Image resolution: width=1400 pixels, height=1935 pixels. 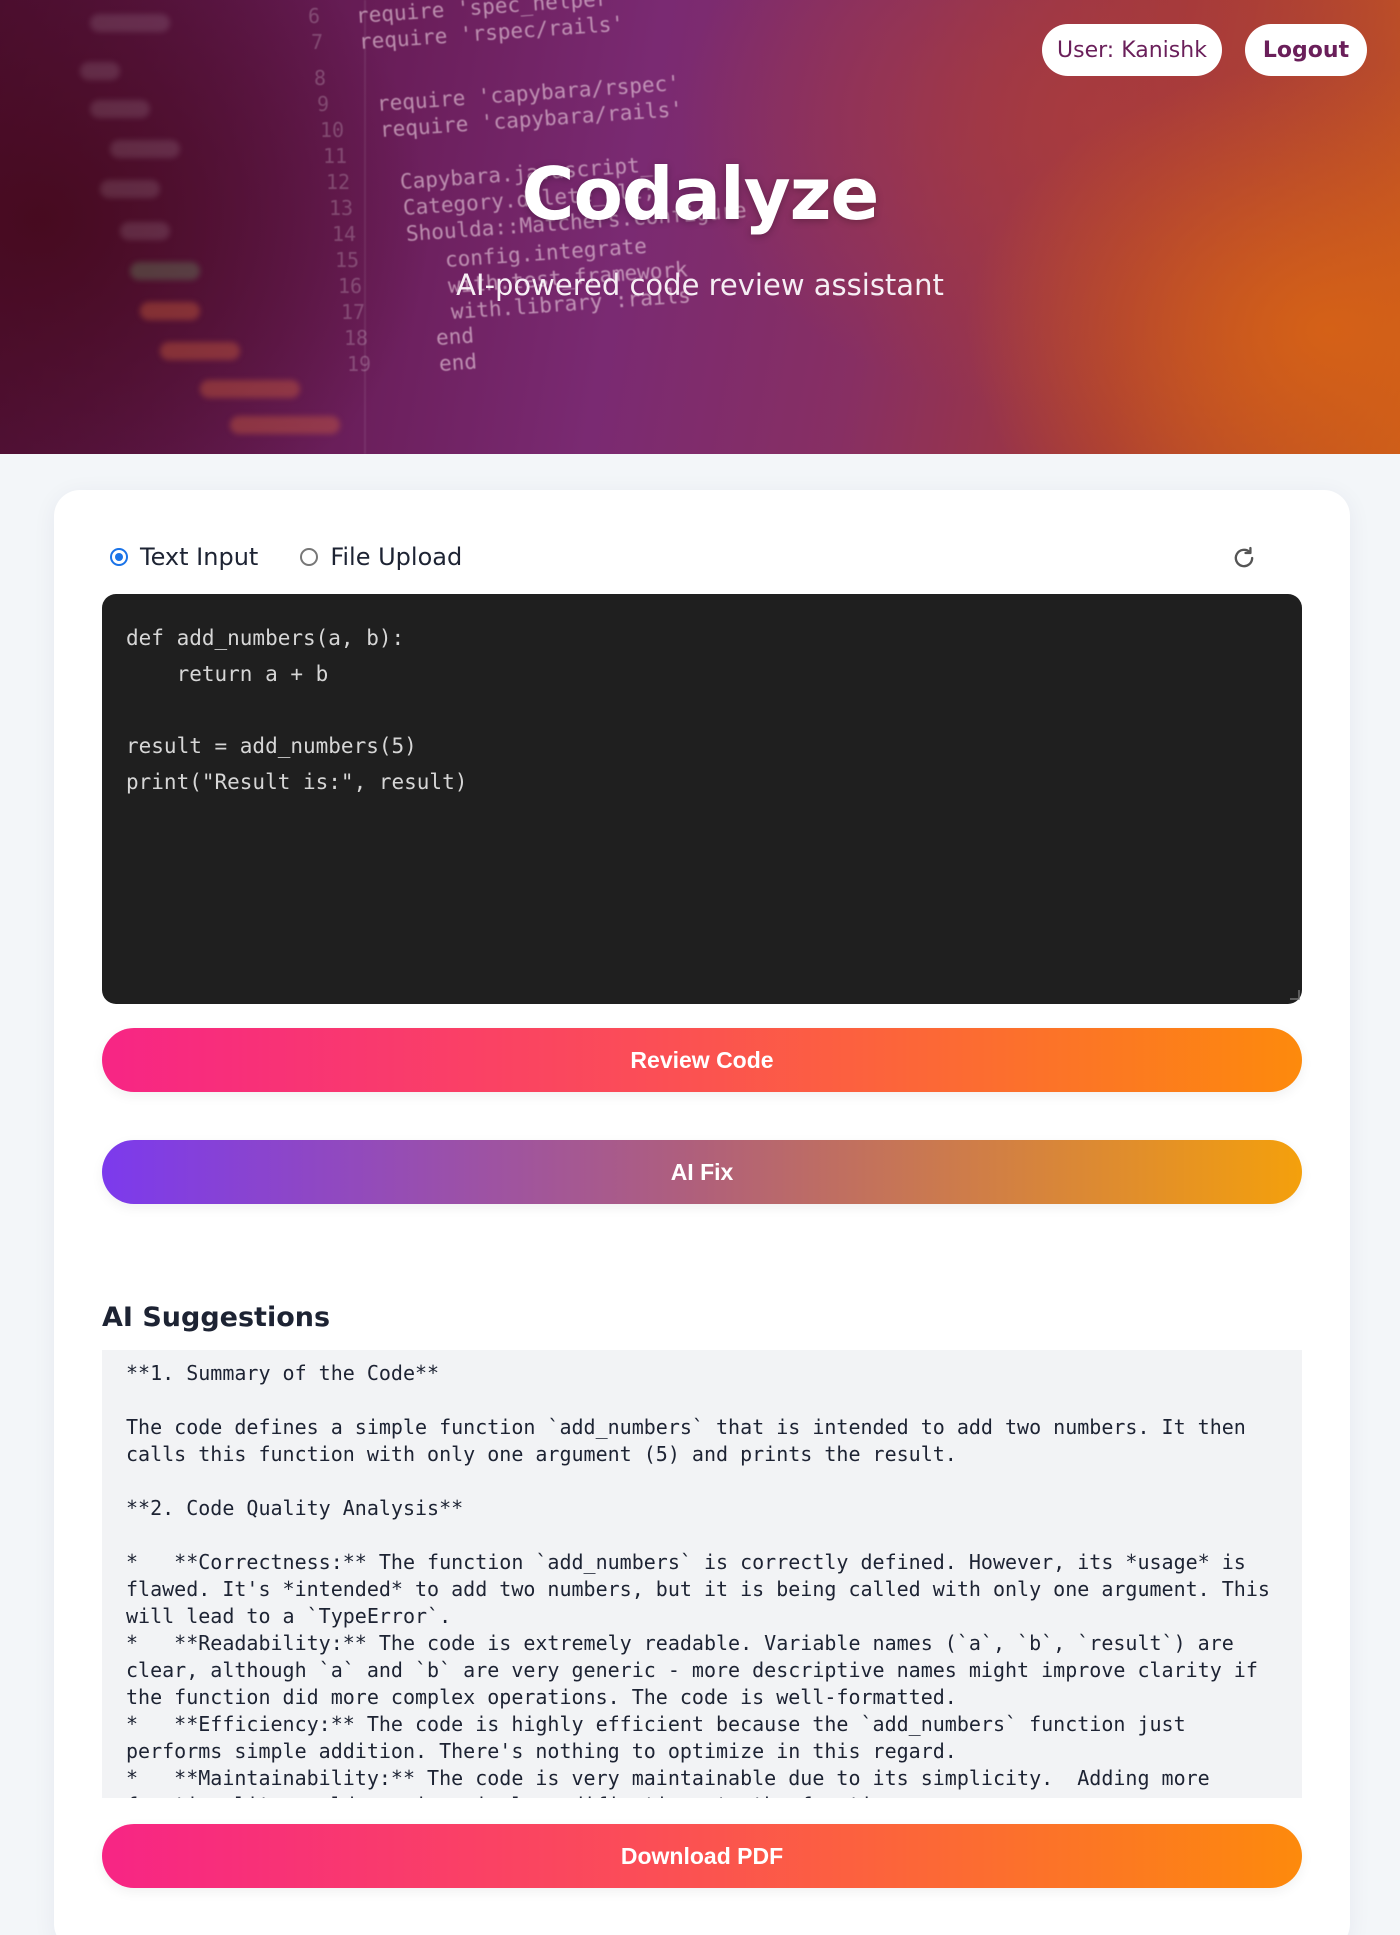 I want to click on input-mode-selector: Text Input File Upload, so click(x=307, y=557).